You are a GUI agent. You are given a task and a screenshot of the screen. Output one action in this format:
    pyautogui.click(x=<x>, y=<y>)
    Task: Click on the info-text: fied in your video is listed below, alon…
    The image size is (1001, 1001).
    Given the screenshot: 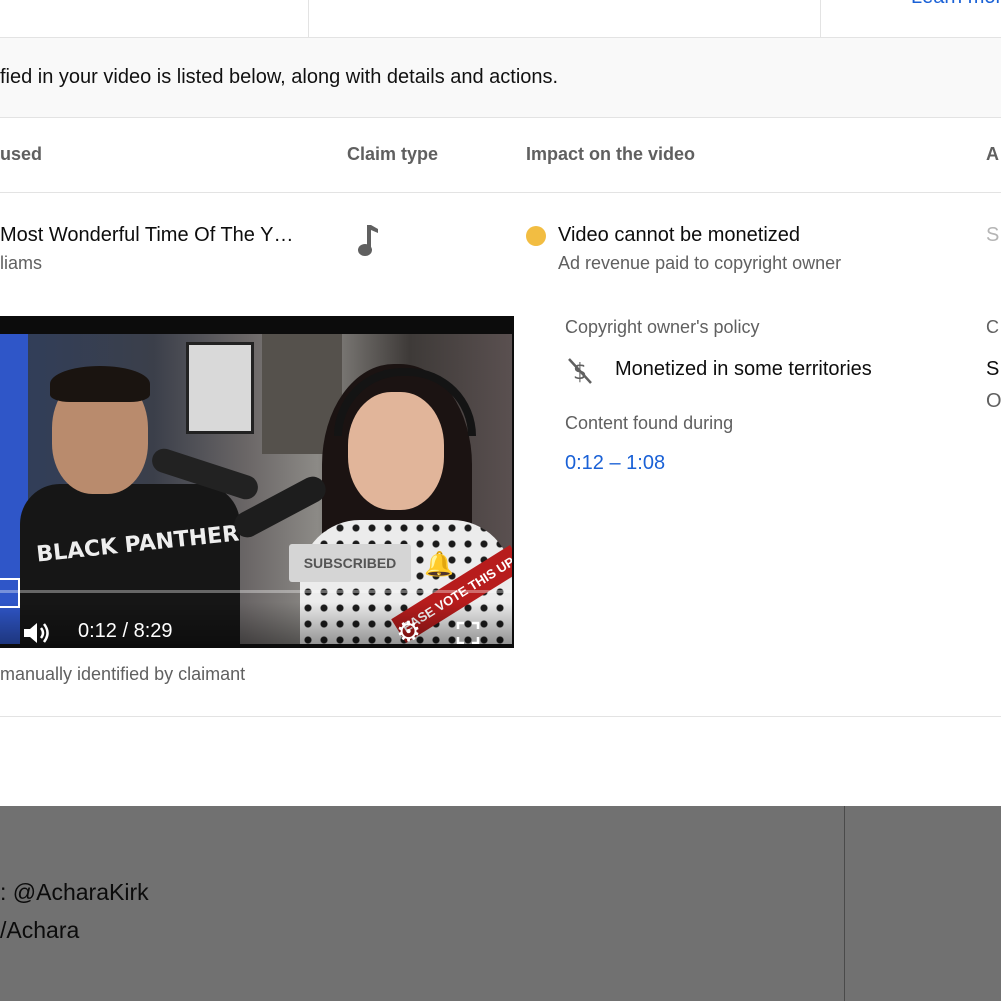 What is the action you would take?
    pyautogui.click(x=279, y=77)
    